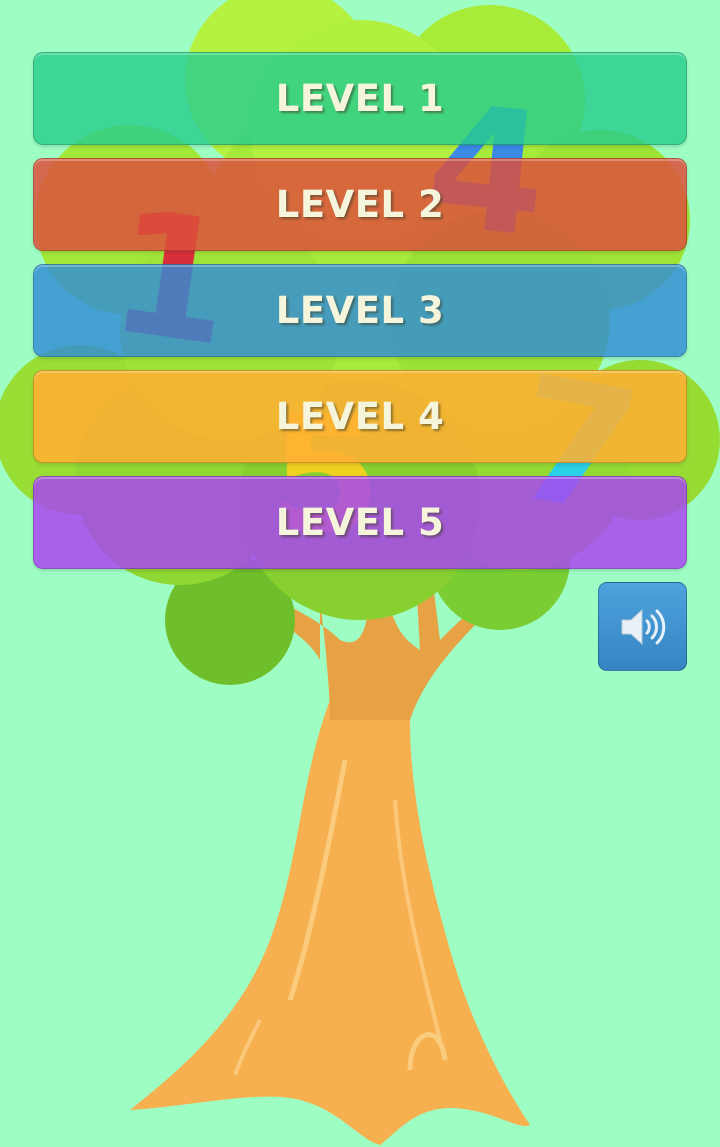 The width and height of the screenshot is (720, 1147). I want to click on sound-toggle-button, so click(642, 626).